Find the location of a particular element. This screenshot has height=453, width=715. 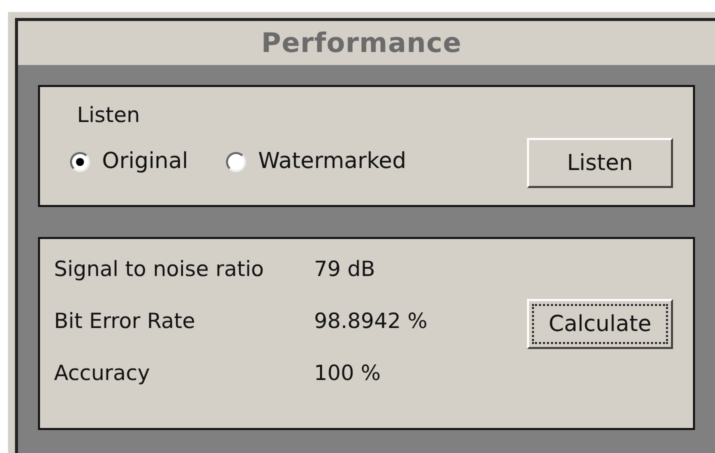

metric-label: Accuracy is located at coordinates (102, 373).